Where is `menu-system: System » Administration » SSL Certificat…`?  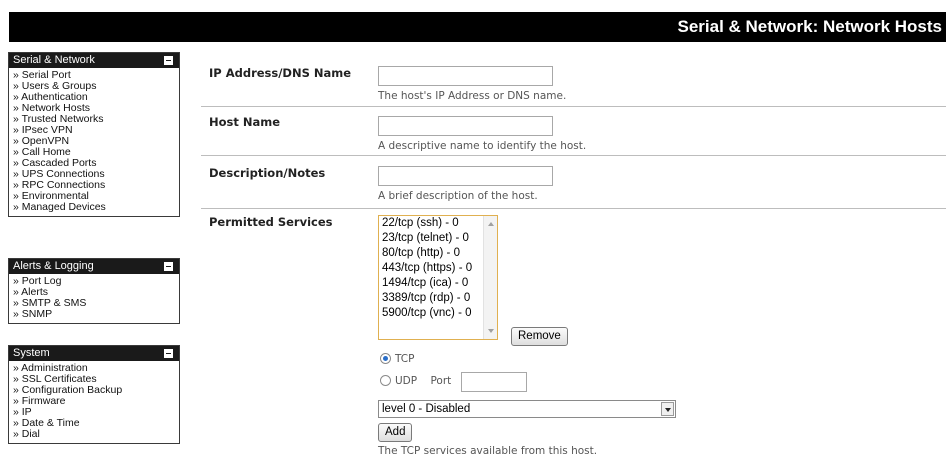
menu-system: System » Administration » SSL Certificat… is located at coordinates (94, 394).